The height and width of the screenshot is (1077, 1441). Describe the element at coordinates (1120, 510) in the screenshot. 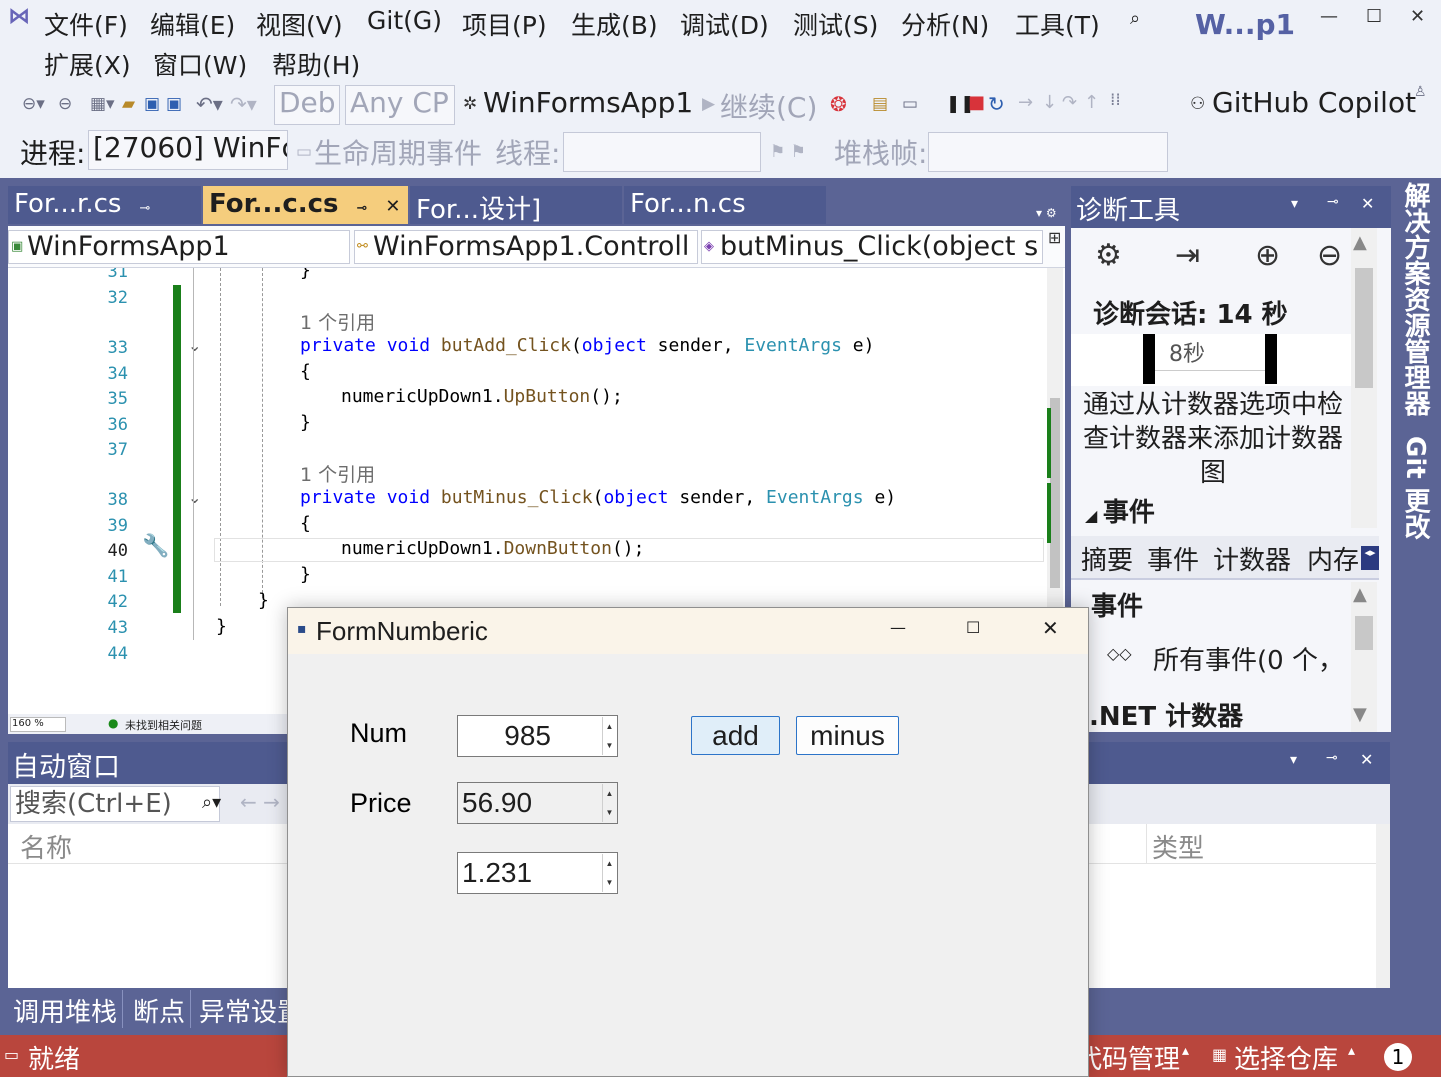

I see `events-header: ◢ 事件` at that location.